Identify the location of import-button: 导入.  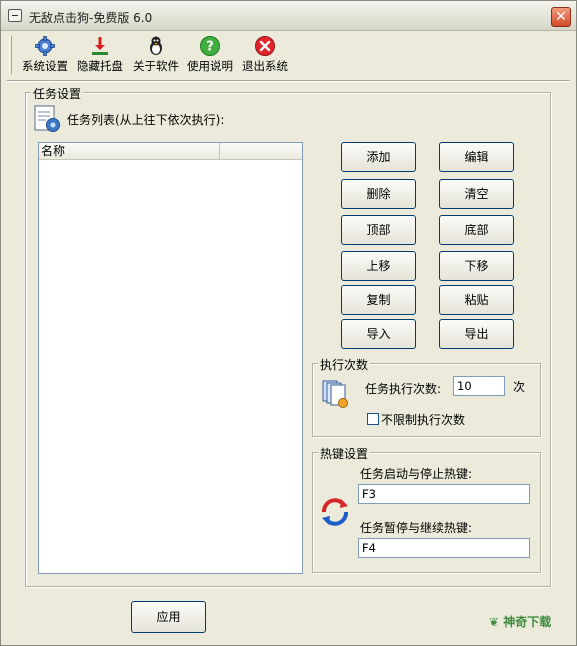
(378, 334).